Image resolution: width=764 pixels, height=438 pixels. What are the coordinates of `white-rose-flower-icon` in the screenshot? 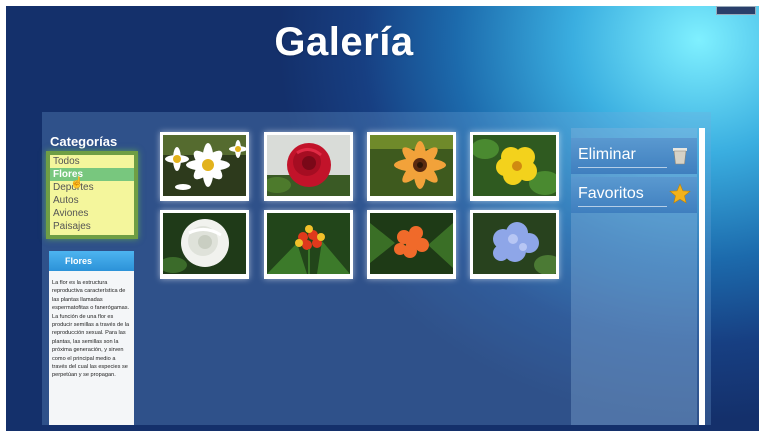 It's located at (204, 243).